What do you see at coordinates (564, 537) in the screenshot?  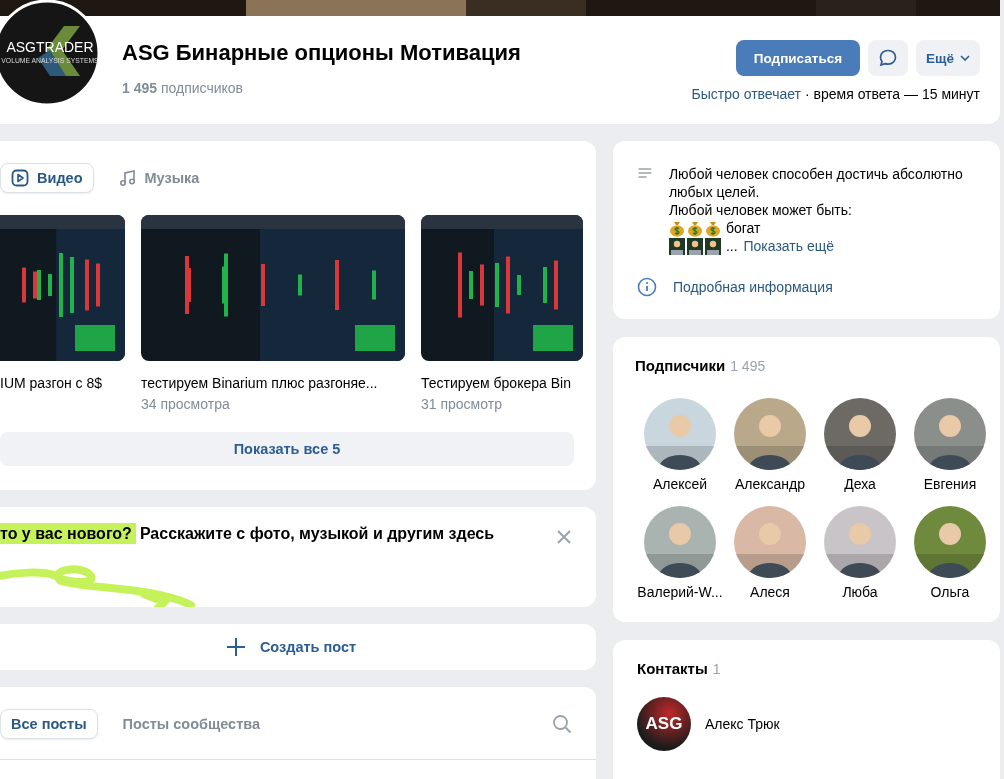 I see `close-icon` at bounding box center [564, 537].